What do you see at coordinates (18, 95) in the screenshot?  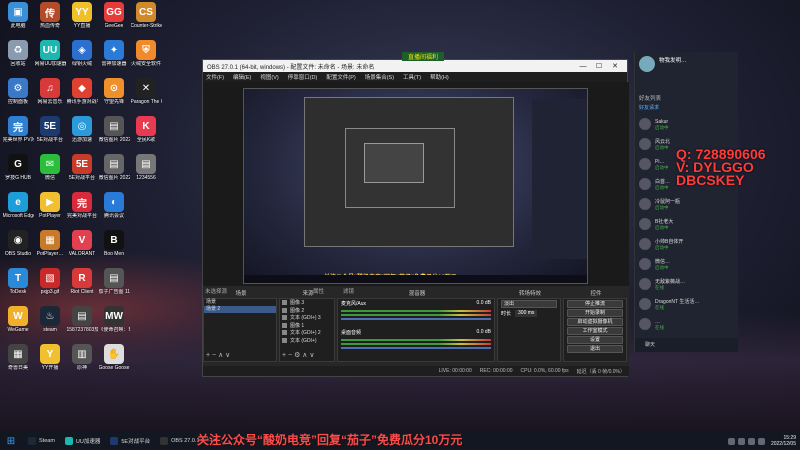 I see `desktop-icon: ⚙ 控制面板` at bounding box center [18, 95].